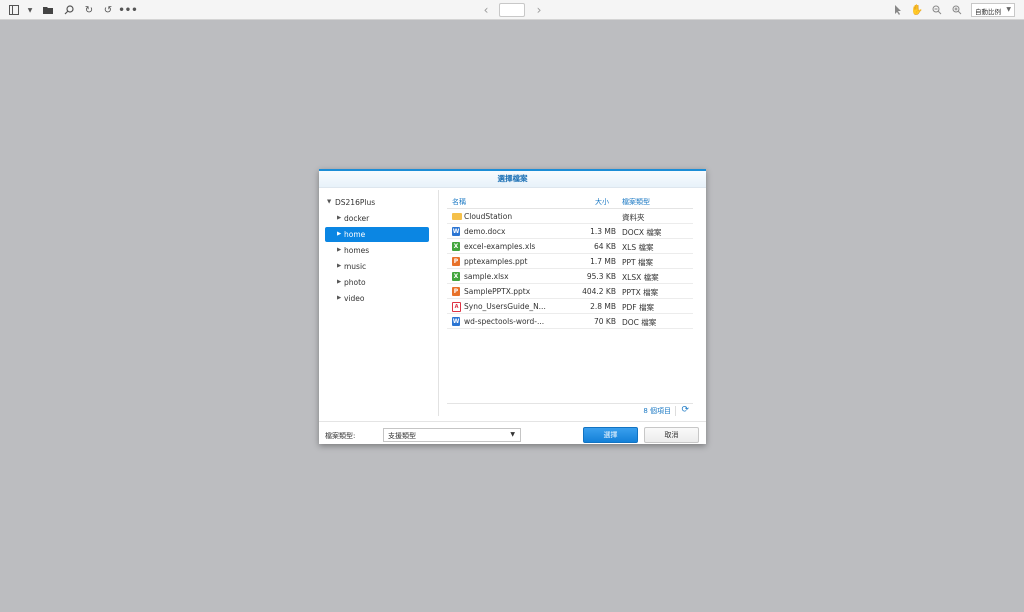  What do you see at coordinates (539, 10) in the screenshot?
I see `next-page-icon: ›` at bounding box center [539, 10].